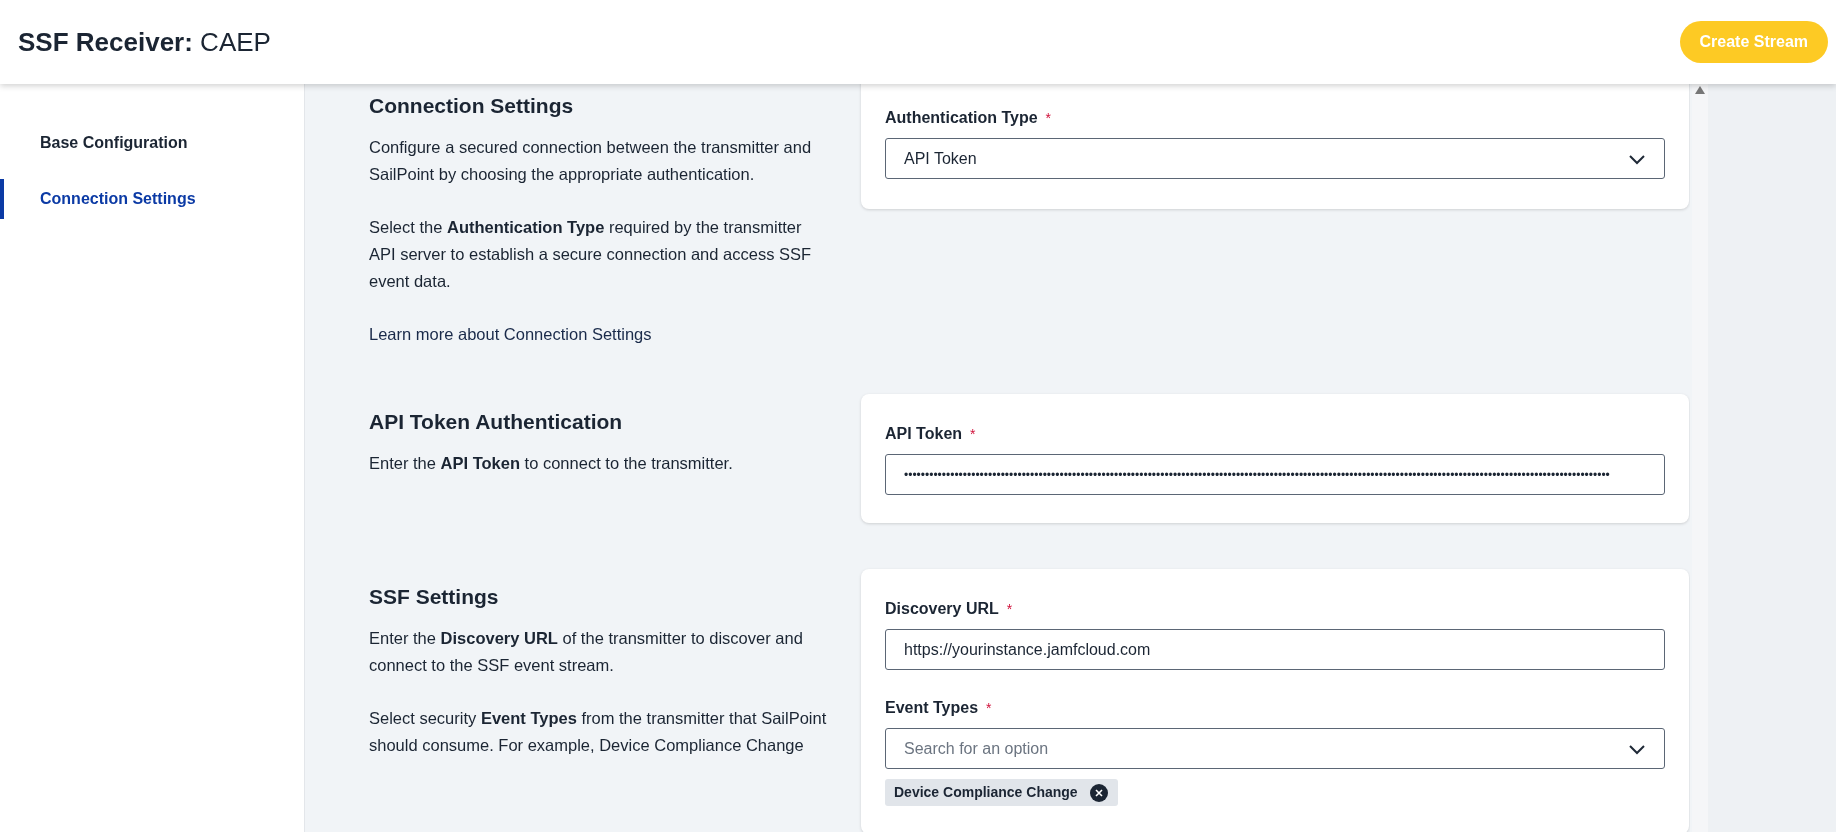 The width and height of the screenshot is (1836, 832). I want to click on sidebar-item: Base Configuration, so click(152, 143).